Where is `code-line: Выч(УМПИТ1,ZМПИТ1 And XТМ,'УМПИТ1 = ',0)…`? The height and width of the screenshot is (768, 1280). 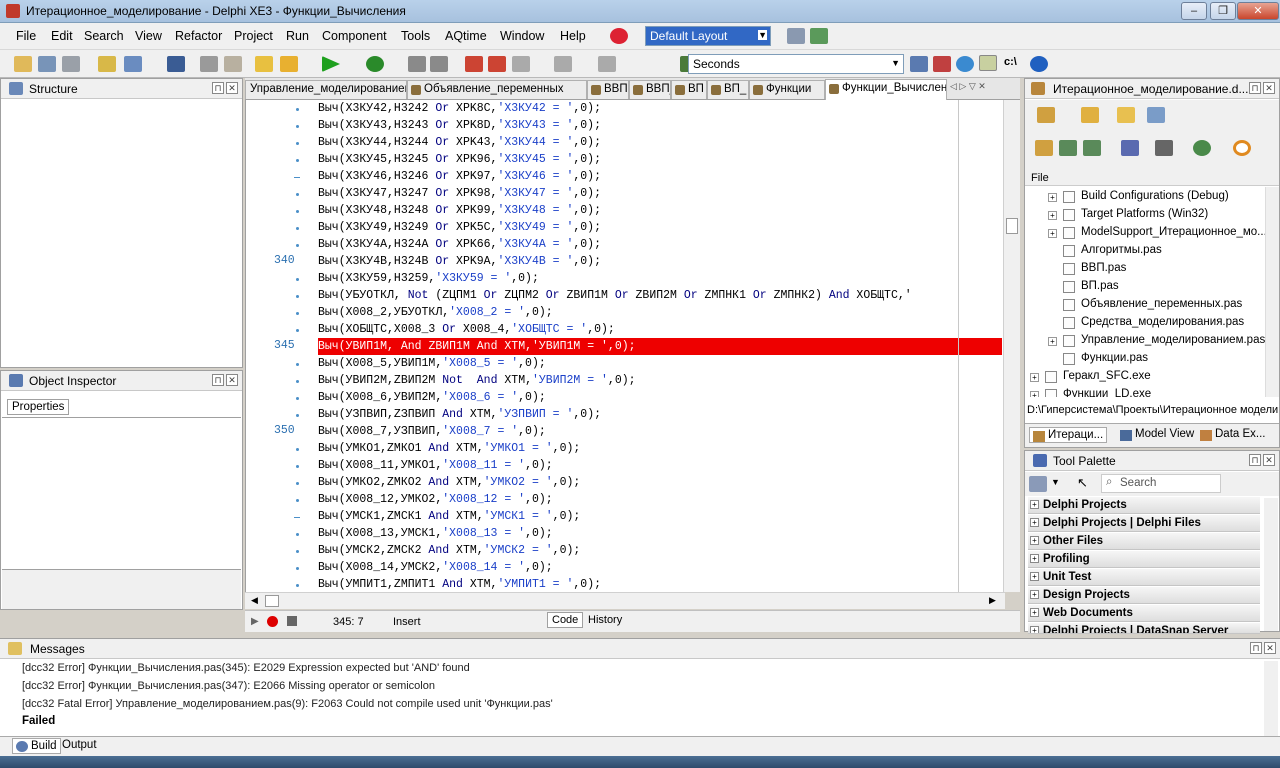 code-line: Выч(УМПИТ1,ZМПИТ1 And XТМ,'УМПИТ1 = ',0)… is located at coordinates (459, 584).